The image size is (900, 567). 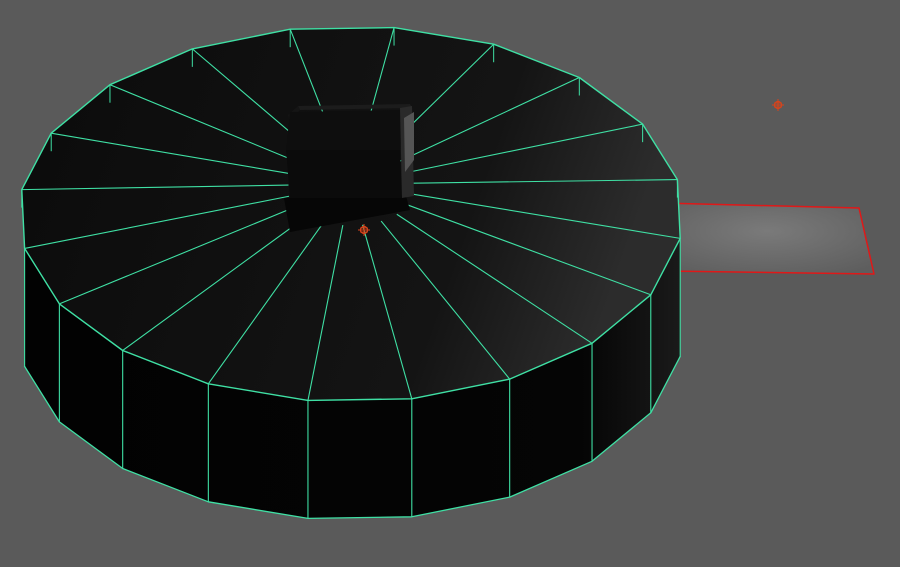 I want to click on box-front-face, so click(x=344, y=174).